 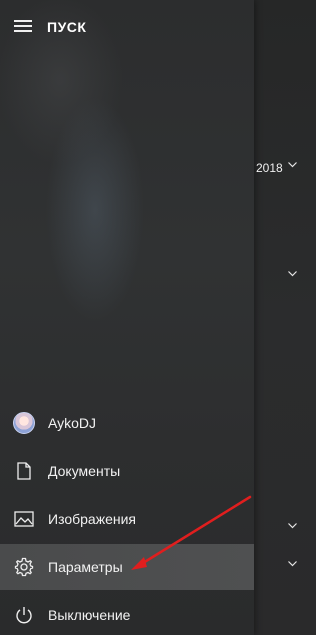 I want to click on menu-item-documents: Документы, so click(x=127, y=471).